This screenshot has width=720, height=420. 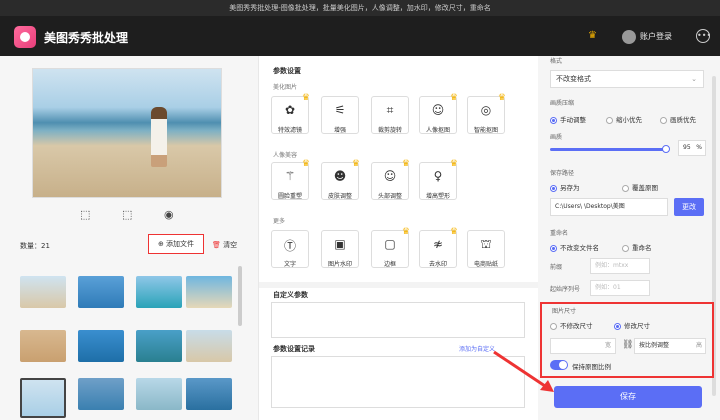 What do you see at coordinates (127, 214) in the screenshot?
I see `rotate-right-icon: ⬚` at bounding box center [127, 214].